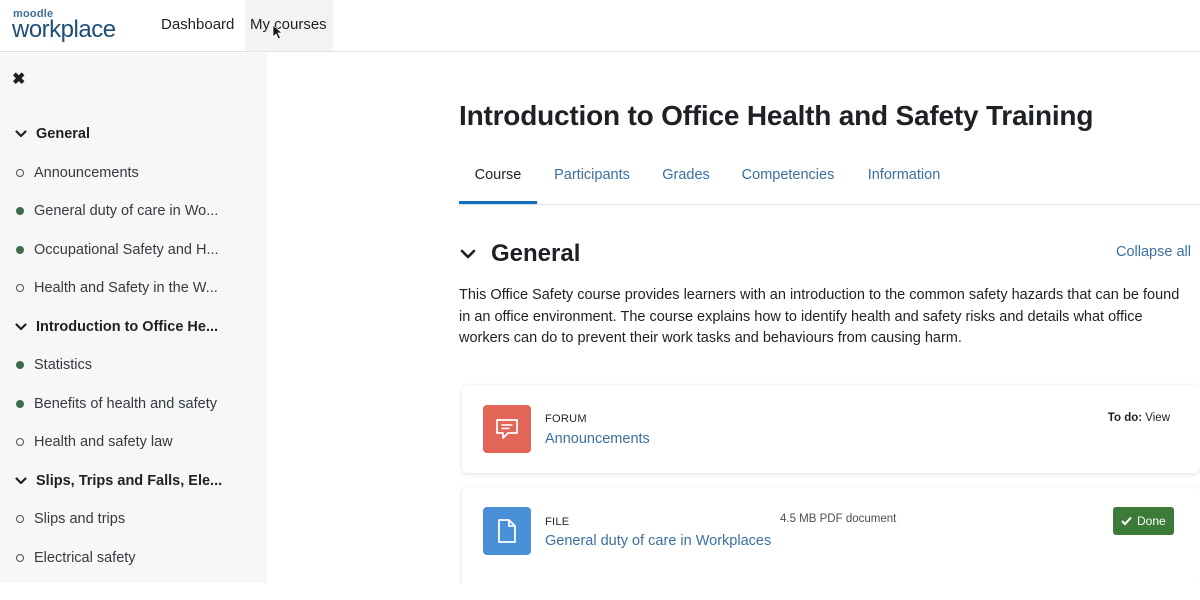  What do you see at coordinates (838, 519) in the screenshot?
I see `file-details: 4.5 MB PDF document` at bounding box center [838, 519].